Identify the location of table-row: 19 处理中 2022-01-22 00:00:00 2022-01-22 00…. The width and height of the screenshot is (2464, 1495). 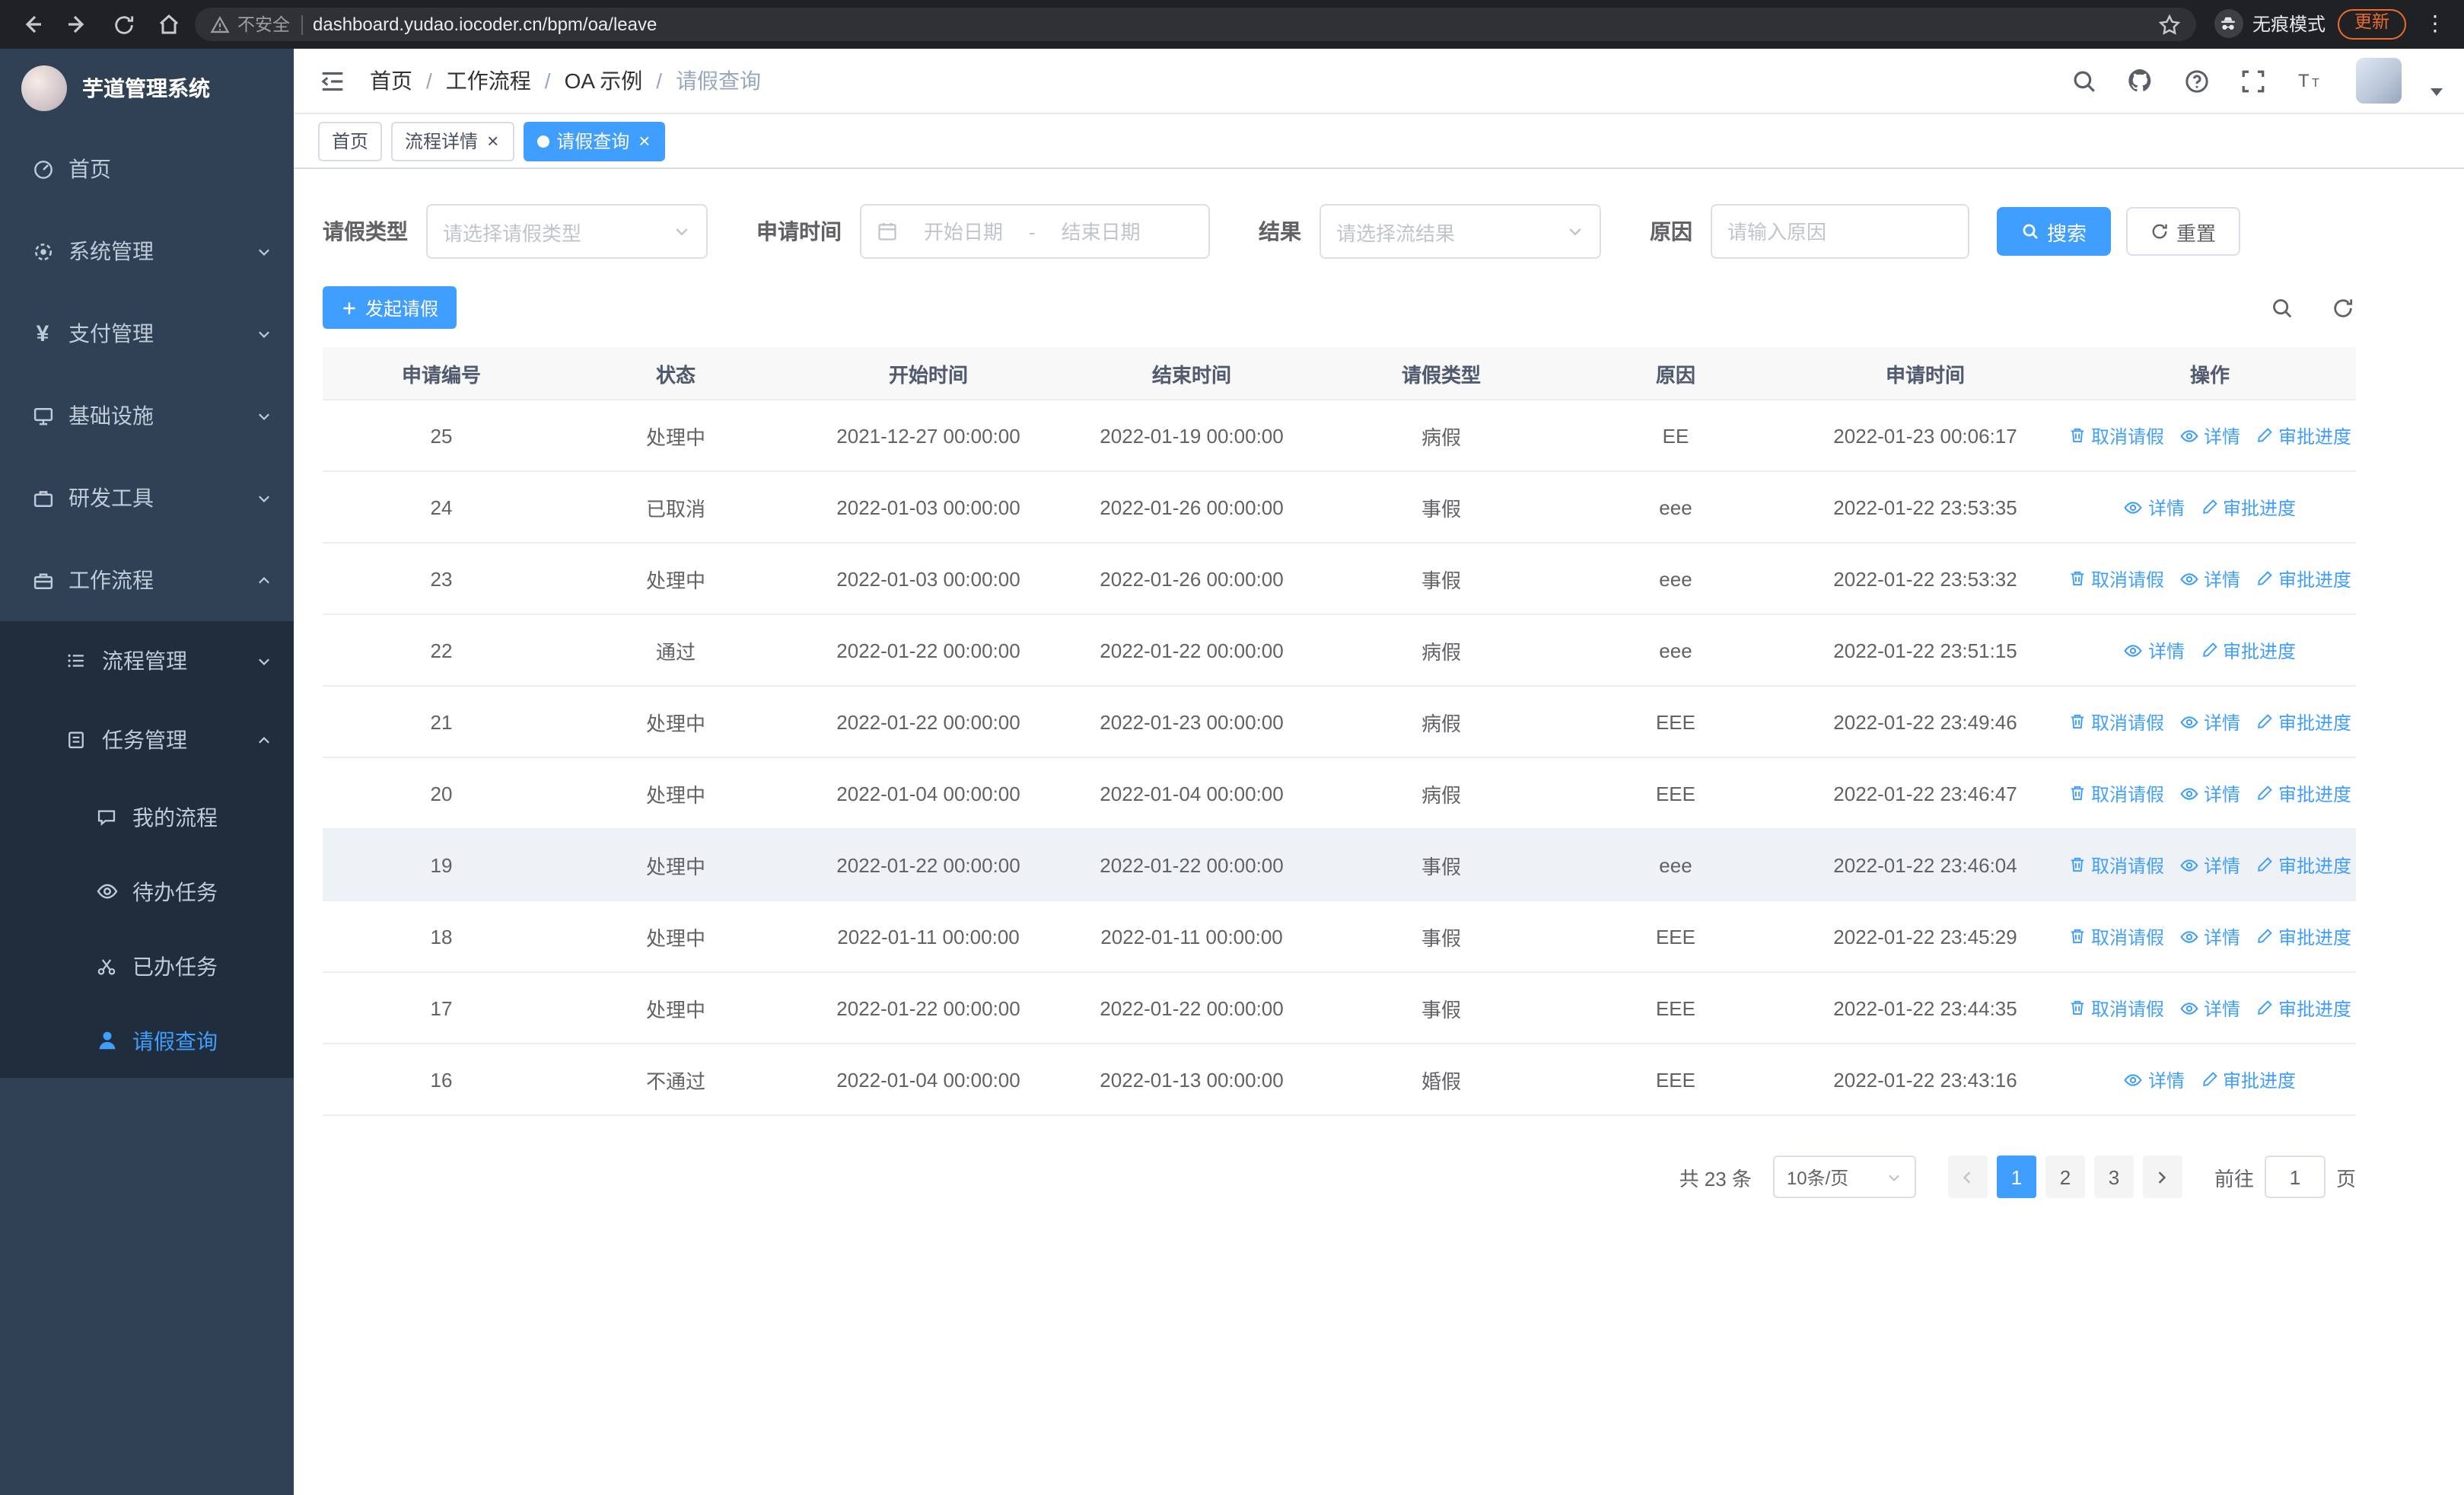
(1339, 866).